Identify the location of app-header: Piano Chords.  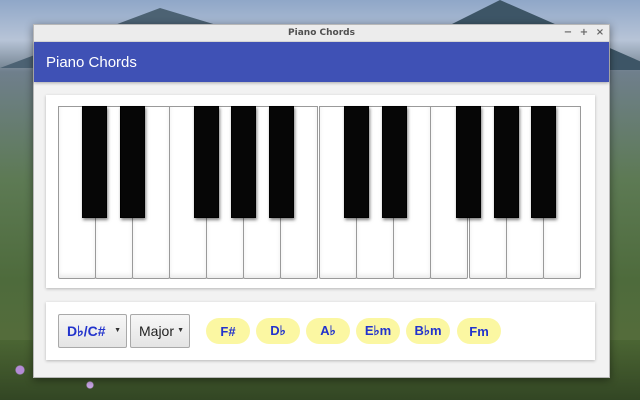
(321, 62).